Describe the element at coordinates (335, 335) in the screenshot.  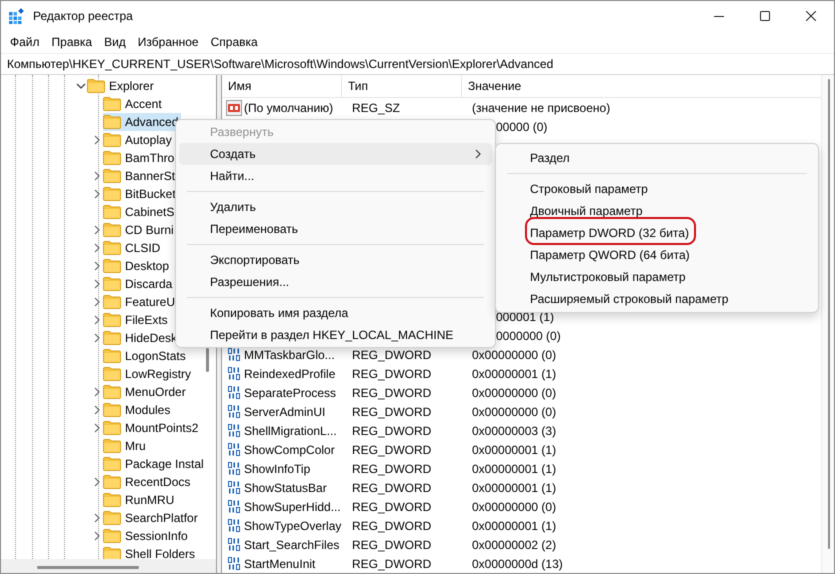
I see `menu-item: Перейти в раздел HKEY_LOCAL_MACHINE` at that location.